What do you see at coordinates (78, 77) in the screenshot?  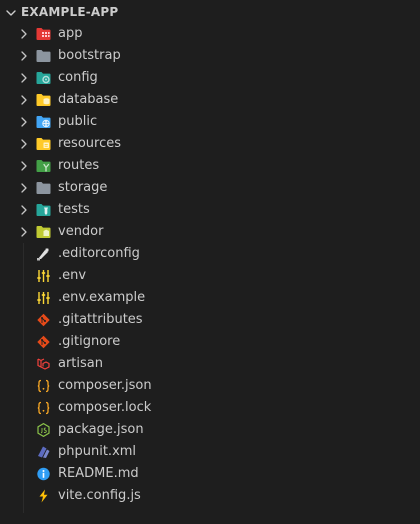 I see `folder-label: config` at bounding box center [78, 77].